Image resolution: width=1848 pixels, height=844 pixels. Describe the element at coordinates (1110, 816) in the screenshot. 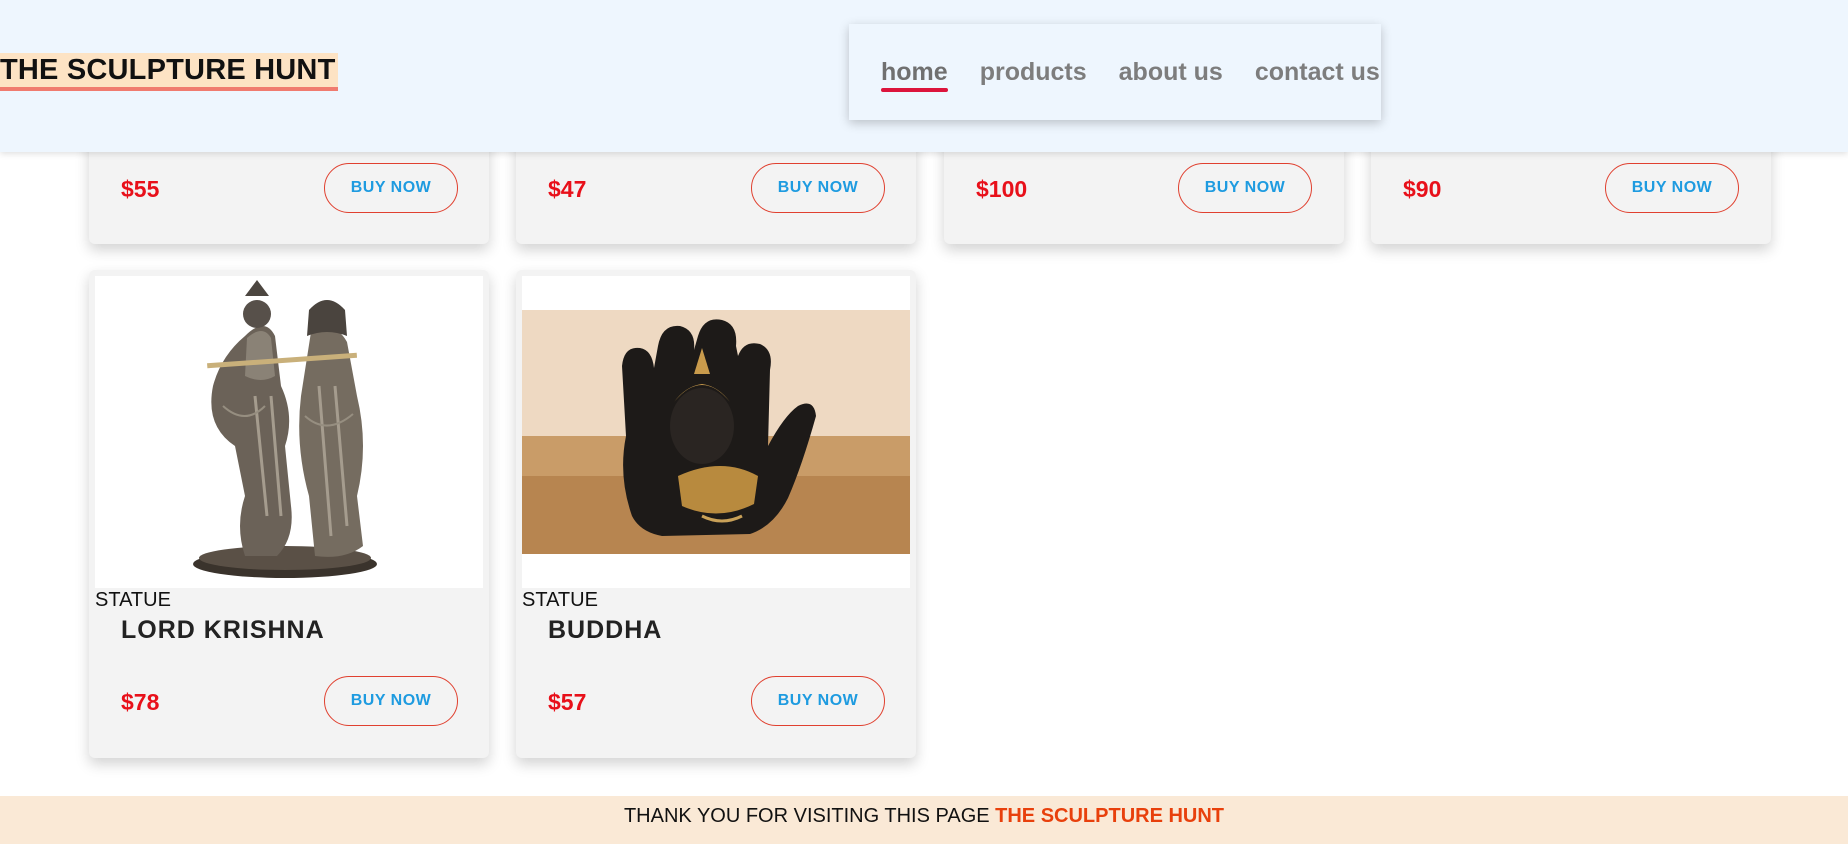

I see `footer-brand: THE SCULPTURE HUNT` at that location.